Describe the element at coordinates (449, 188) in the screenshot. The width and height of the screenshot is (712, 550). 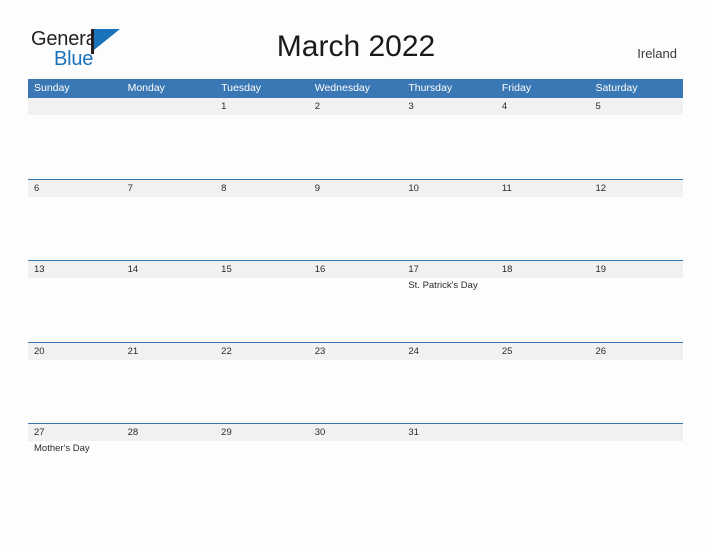
I see `day-number: 10` at that location.